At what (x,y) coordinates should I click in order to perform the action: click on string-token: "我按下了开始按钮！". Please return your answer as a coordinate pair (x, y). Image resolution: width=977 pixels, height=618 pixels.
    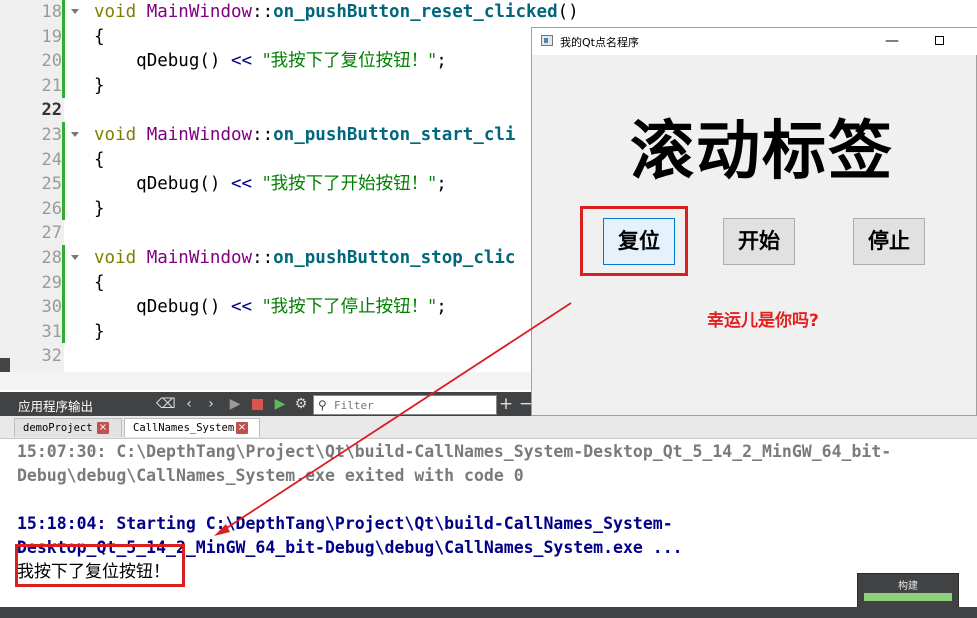
    Looking at the image, I should click on (349, 184).